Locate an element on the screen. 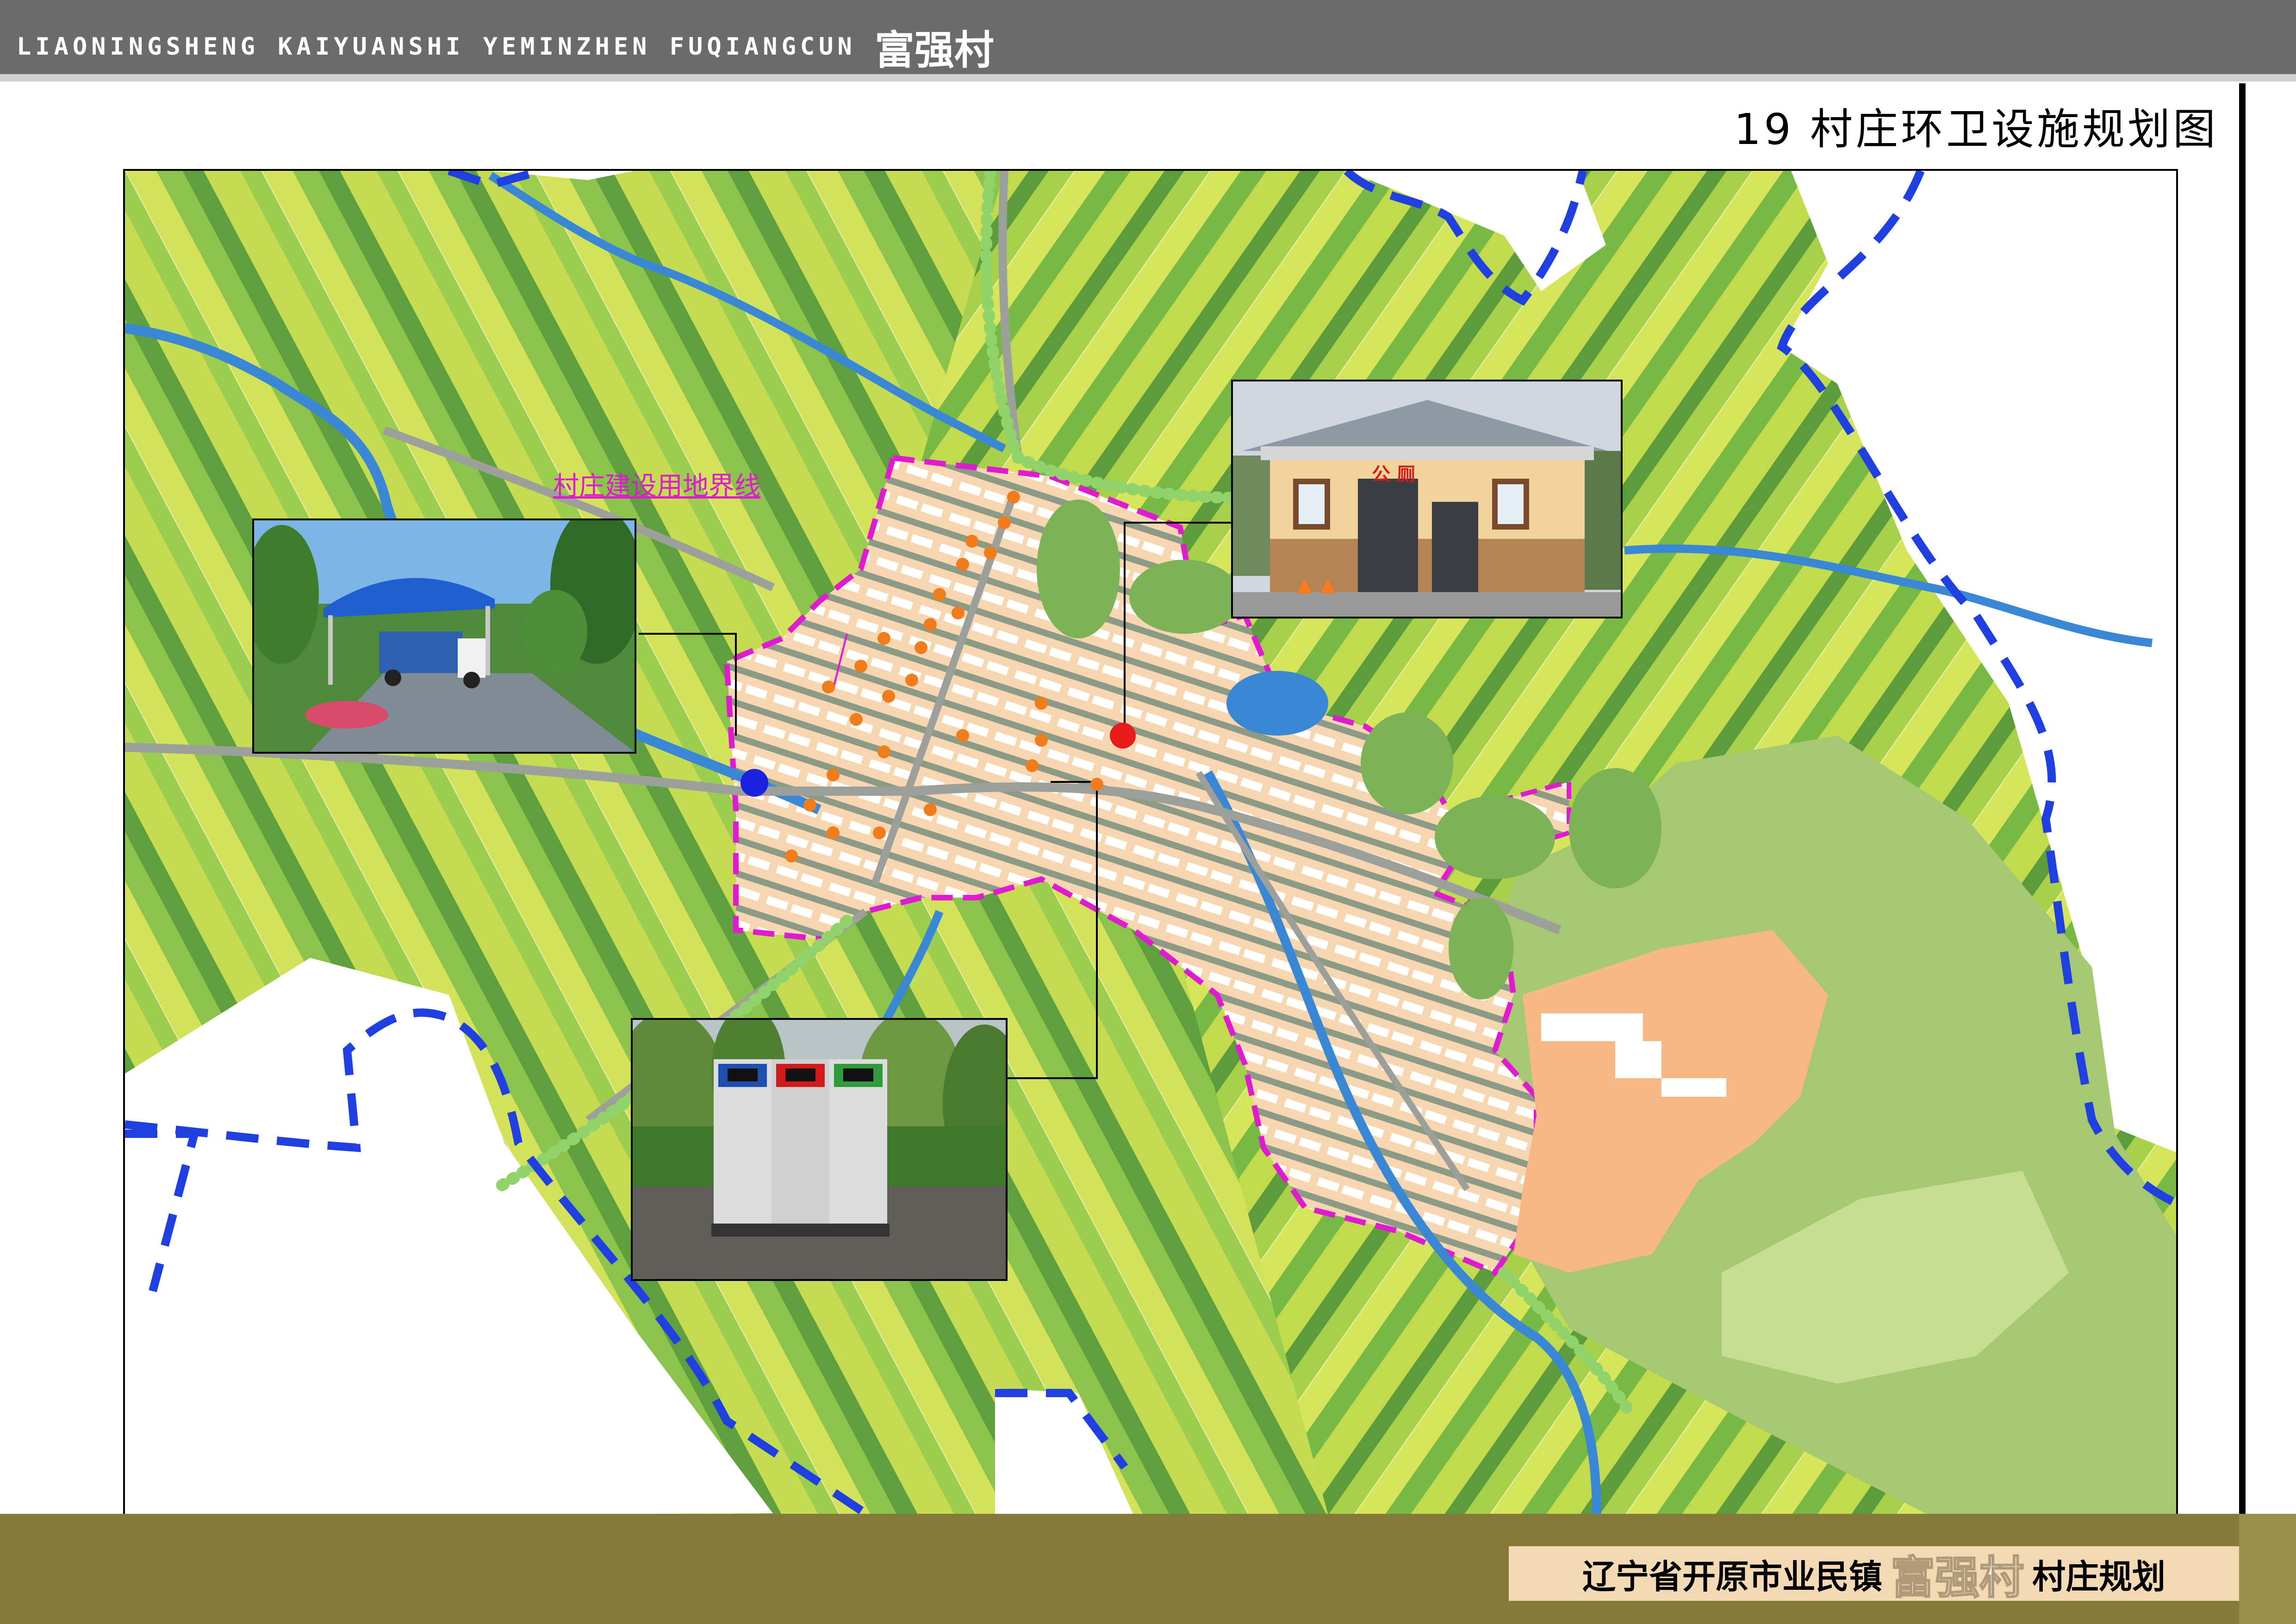 Image resolution: width=2296 pixels, height=1624 pixels. header-village-name: 富强村 is located at coordinates (934, 50).